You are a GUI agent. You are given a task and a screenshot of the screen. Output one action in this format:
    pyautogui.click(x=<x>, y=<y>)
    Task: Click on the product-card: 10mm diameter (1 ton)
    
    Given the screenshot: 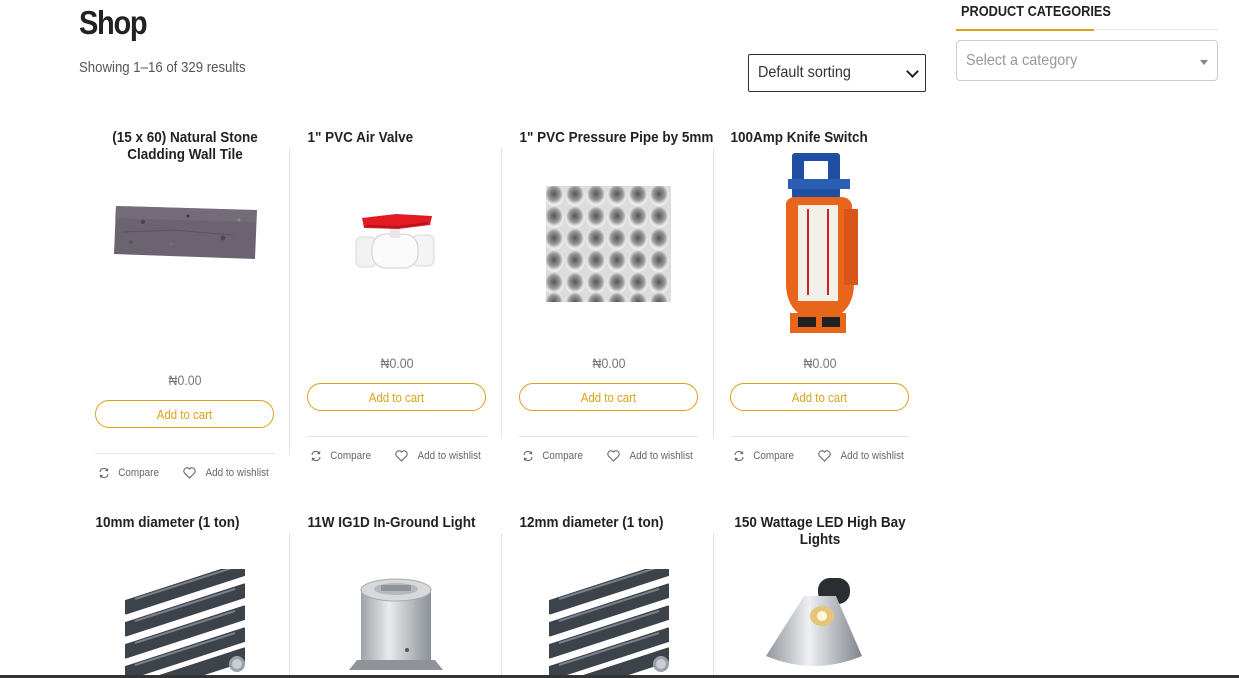 What is the action you would take?
    pyautogui.click(x=185, y=594)
    